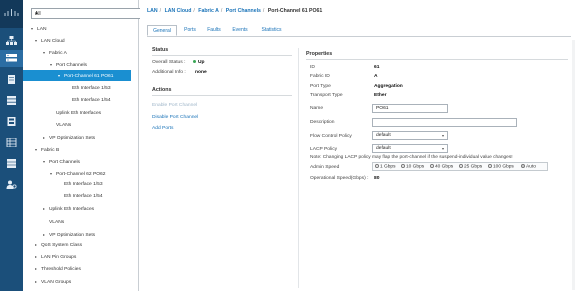  I want to click on tree-item-label: Eth Interface 1/53, so click(83, 184).